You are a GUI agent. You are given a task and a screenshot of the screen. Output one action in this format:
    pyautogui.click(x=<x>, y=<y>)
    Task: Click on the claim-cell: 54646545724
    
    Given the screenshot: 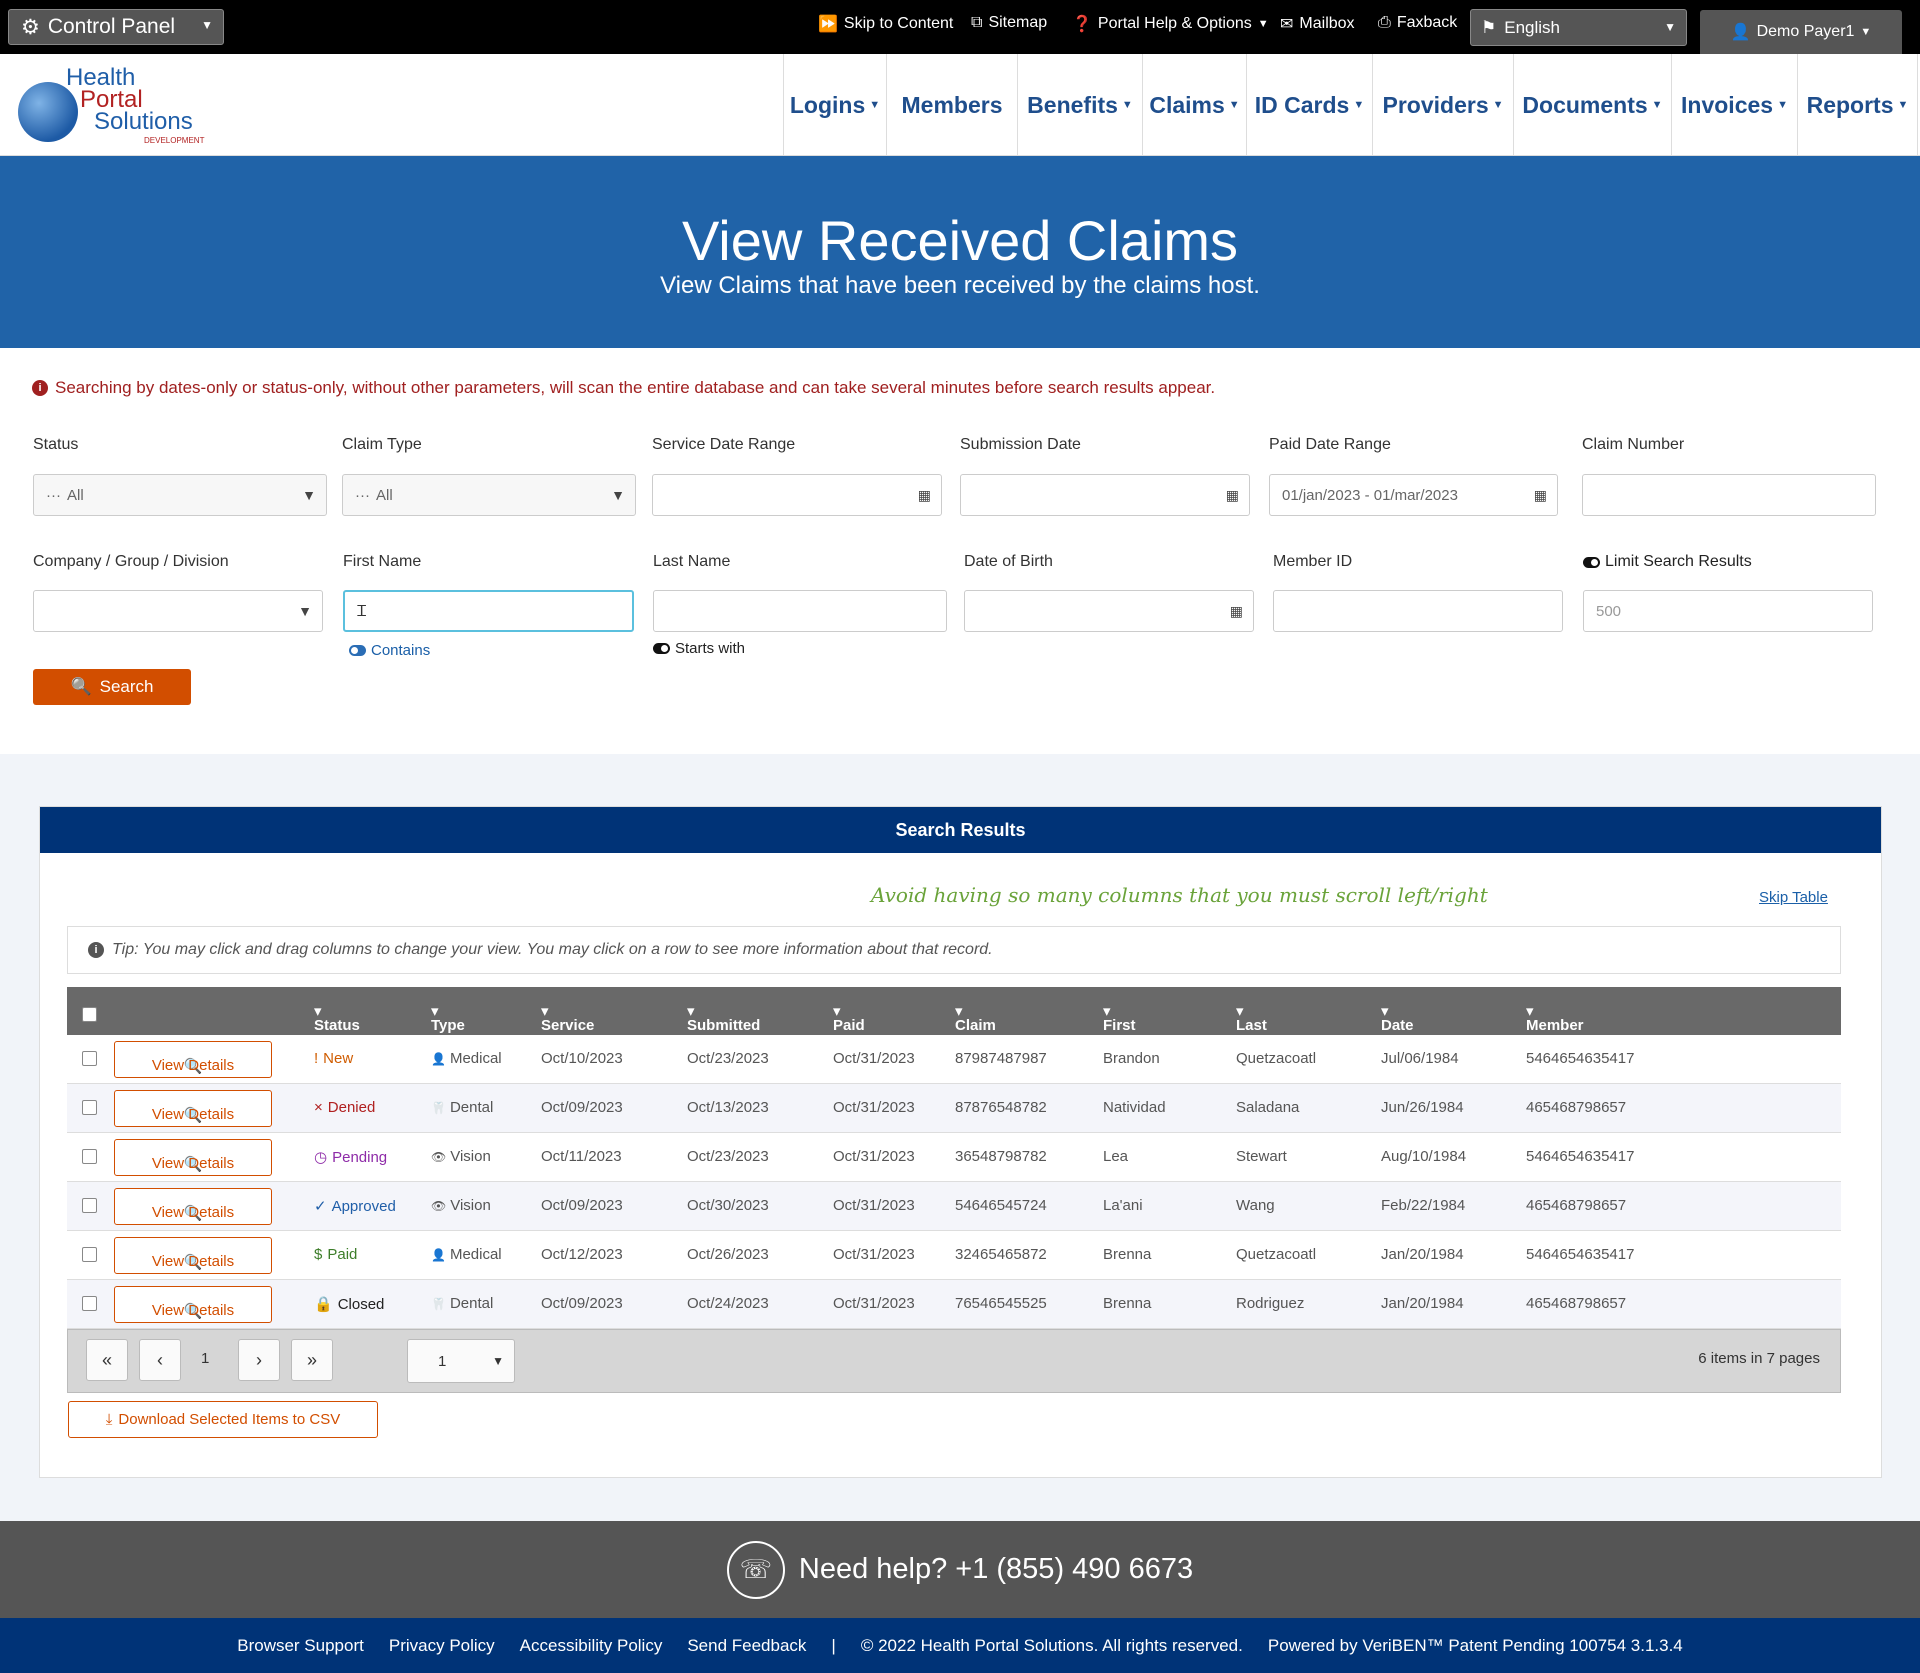 What is the action you would take?
    pyautogui.click(x=1001, y=1205)
    